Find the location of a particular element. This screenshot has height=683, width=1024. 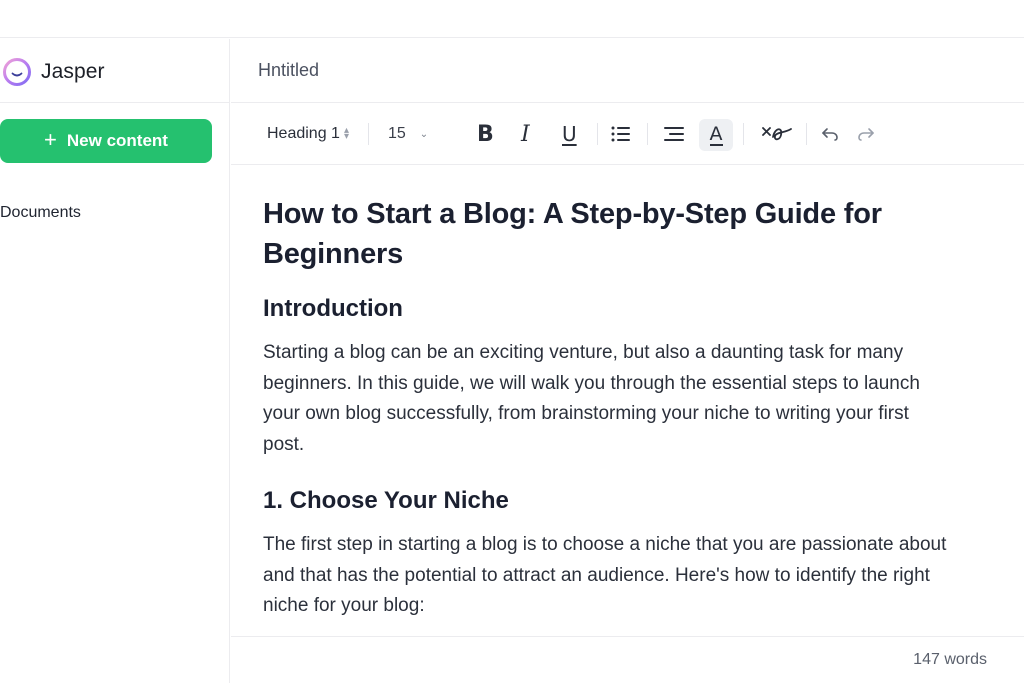

redo-icon is located at coordinates (866, 134).